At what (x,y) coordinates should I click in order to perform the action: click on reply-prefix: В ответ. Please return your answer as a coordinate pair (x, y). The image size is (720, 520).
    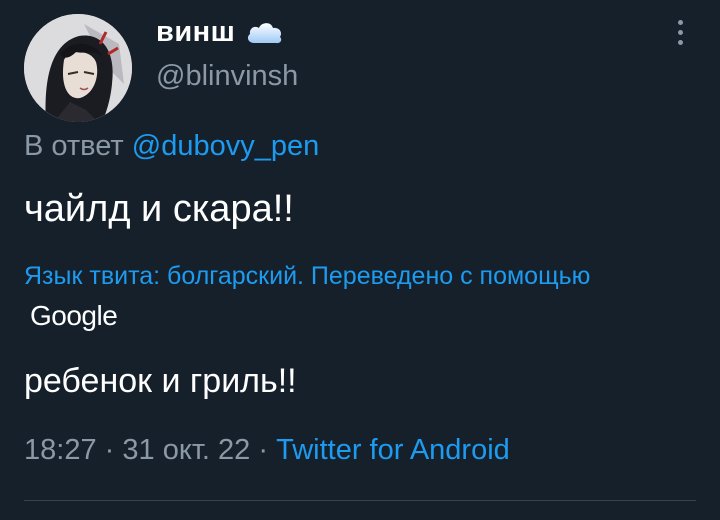
    Looking at the image, I should click on (74, 146).